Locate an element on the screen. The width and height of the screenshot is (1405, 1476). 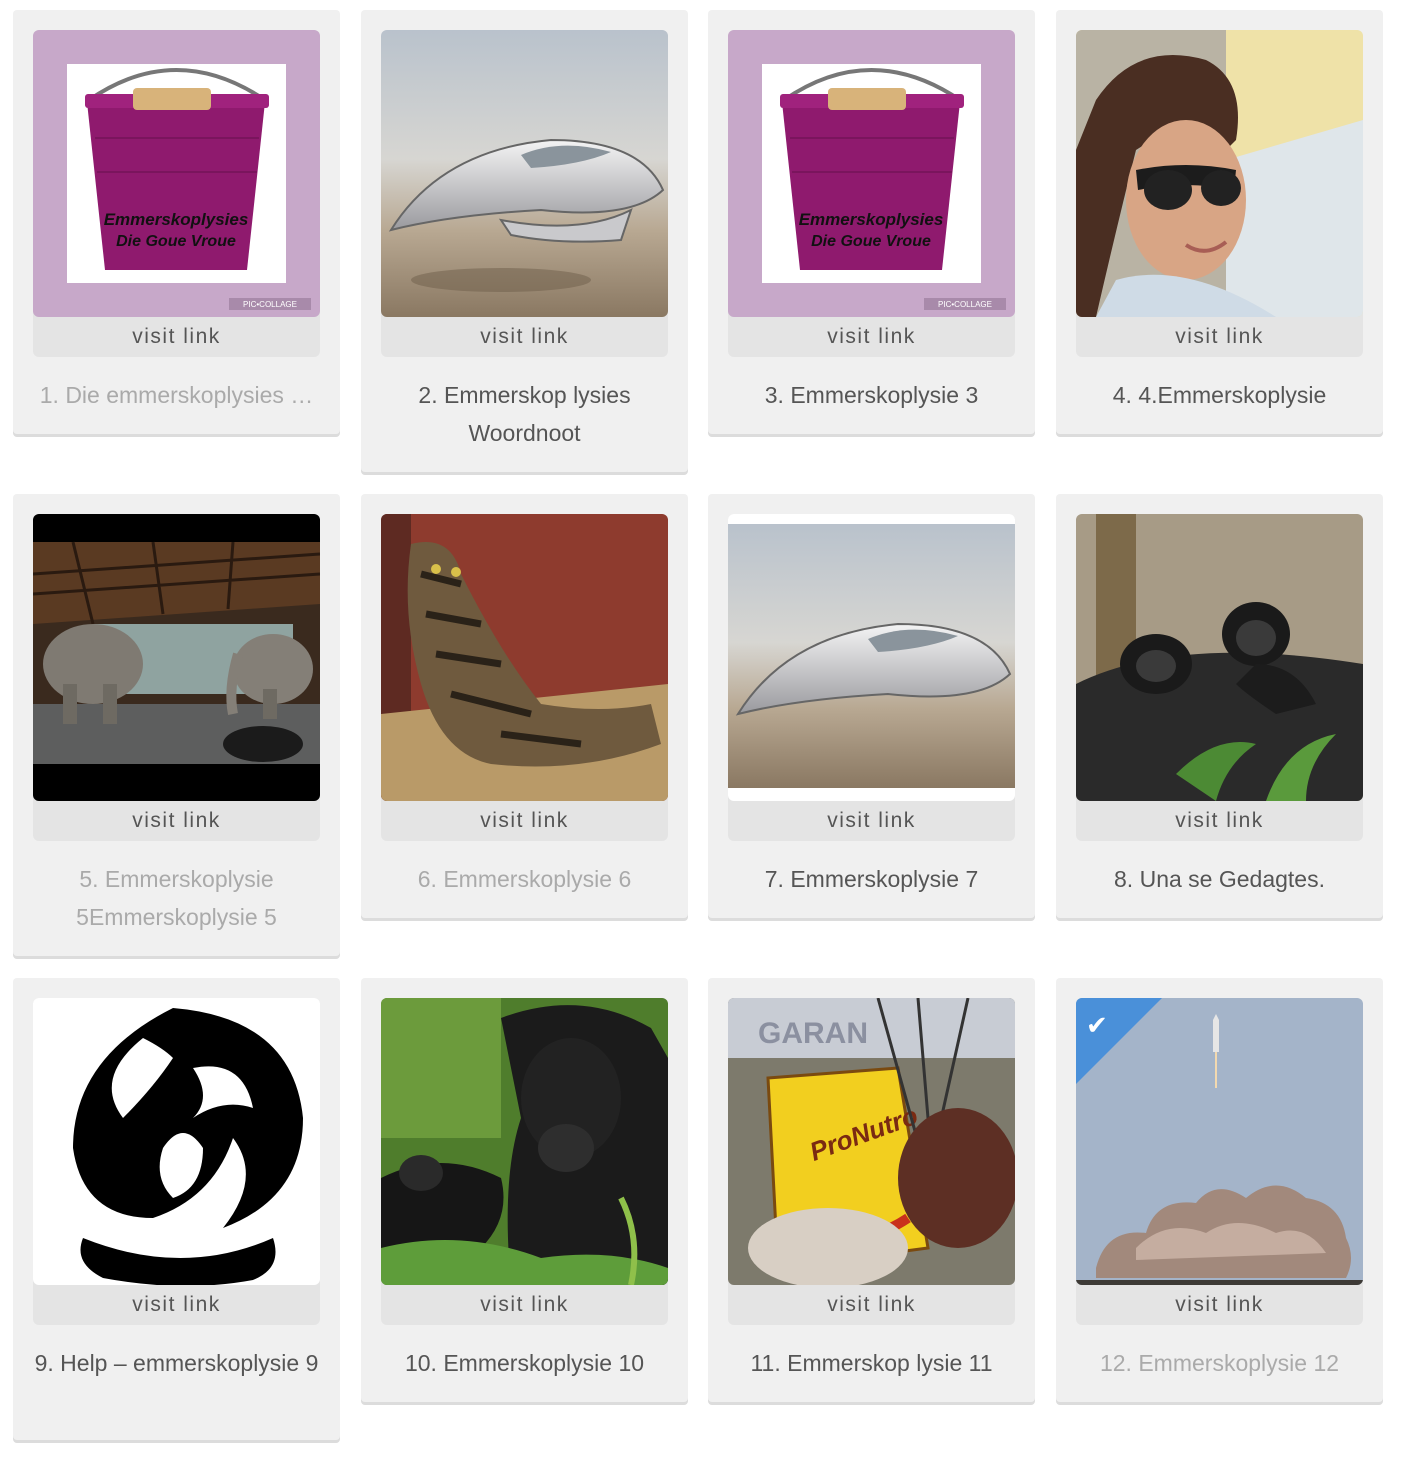
gorilla-mother-image is located at coordinates (524, 1141).